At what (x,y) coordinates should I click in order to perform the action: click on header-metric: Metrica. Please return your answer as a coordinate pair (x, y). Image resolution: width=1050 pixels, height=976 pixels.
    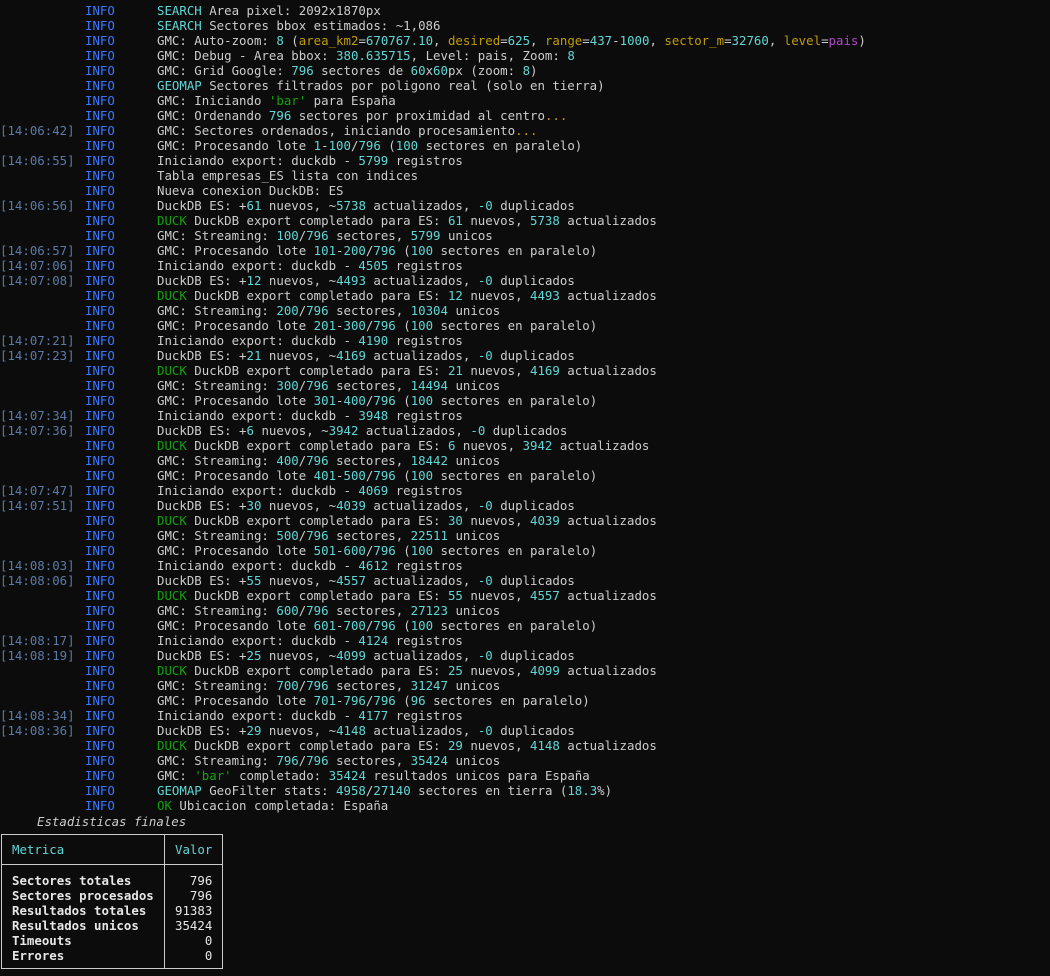
    Looking at the image, I should click on (83, 849).